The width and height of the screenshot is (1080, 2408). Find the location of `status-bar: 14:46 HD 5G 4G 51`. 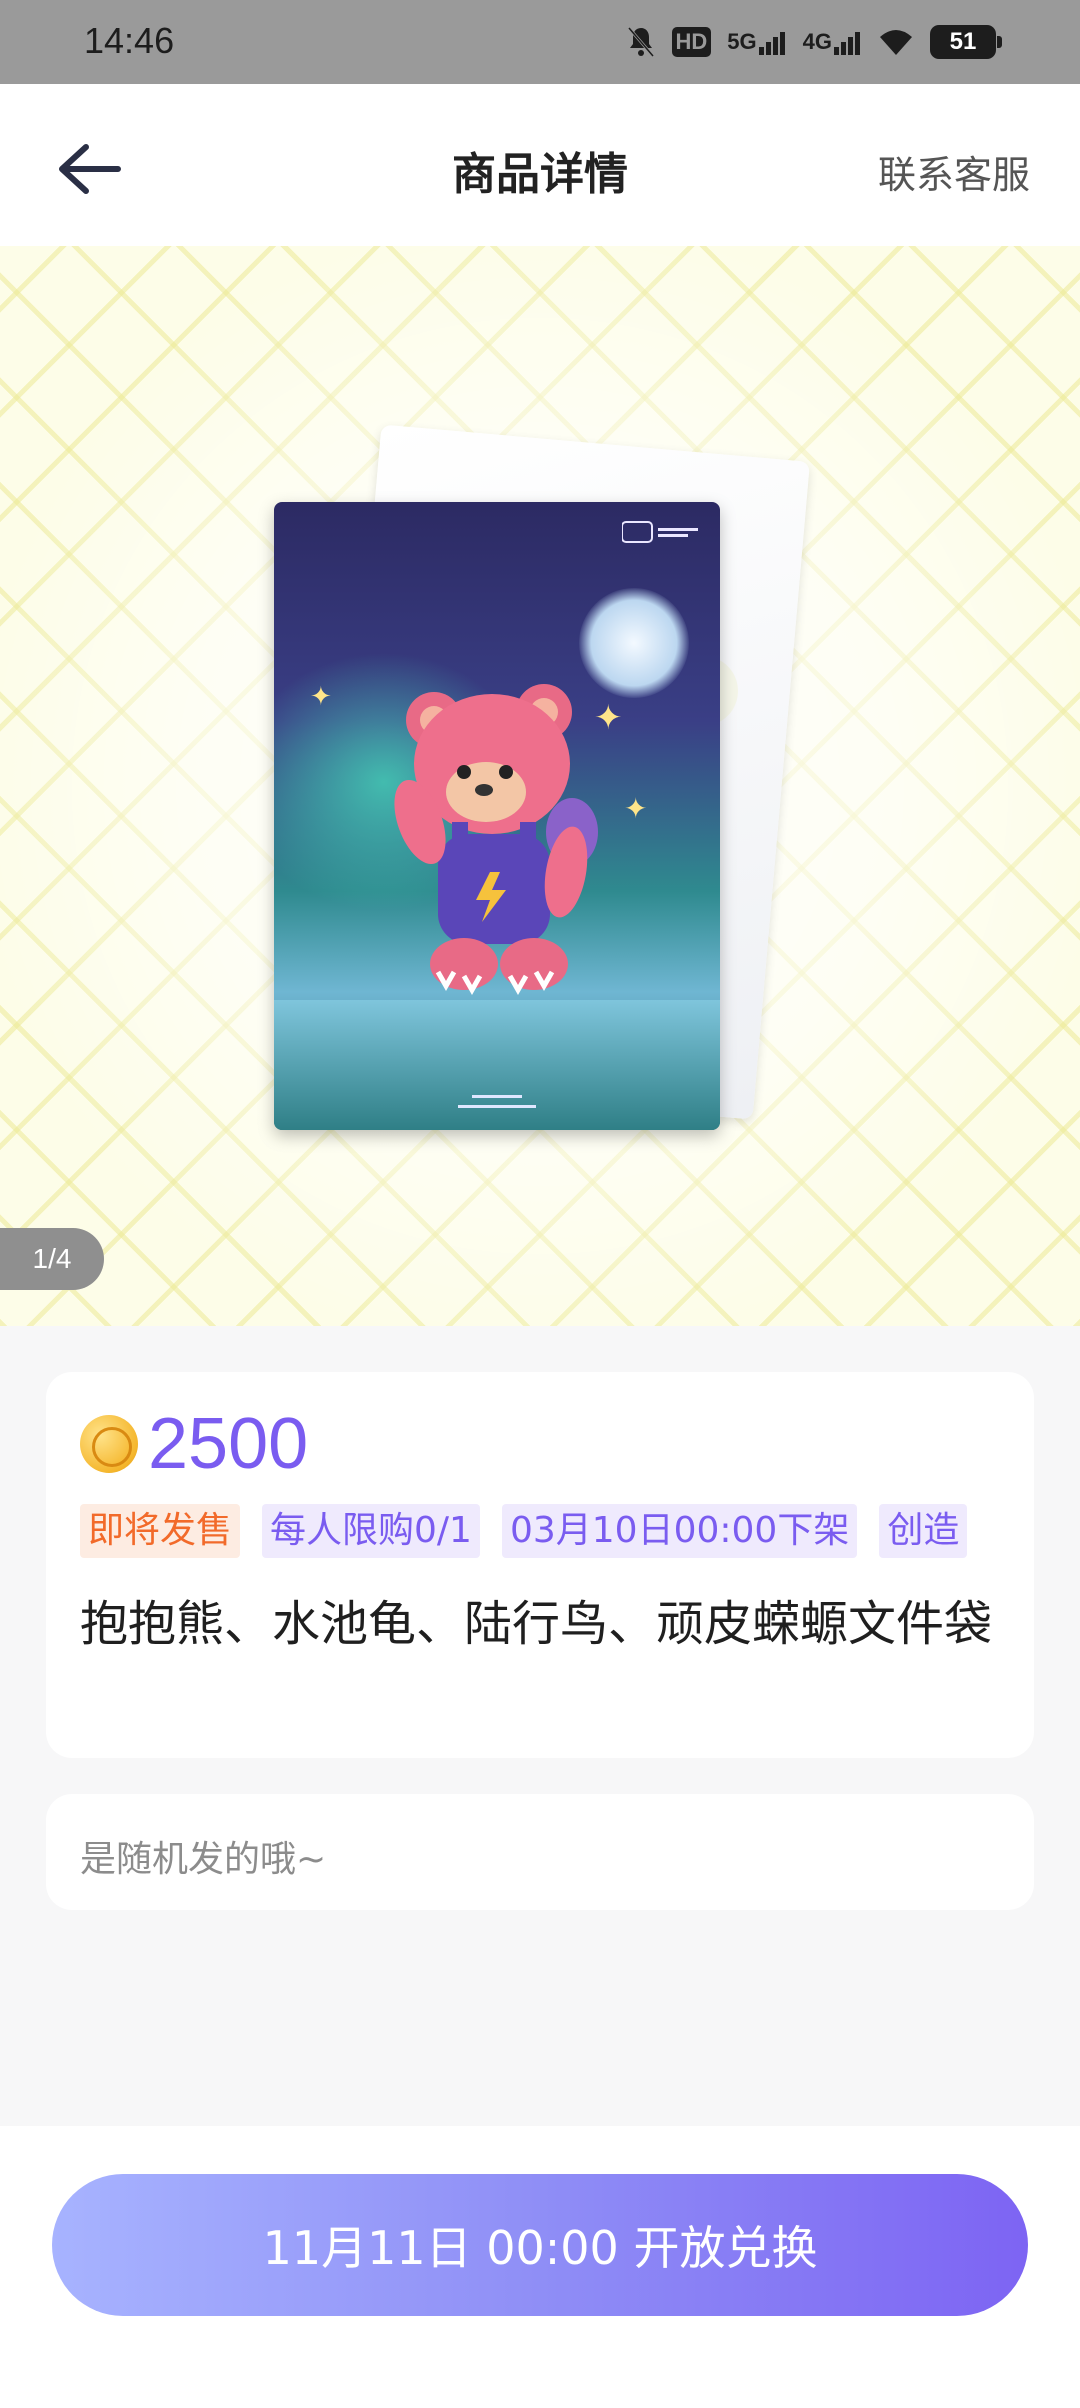

status-bar: 14:46 HD 5G 4G 51 is located at coordinates (540, 42).